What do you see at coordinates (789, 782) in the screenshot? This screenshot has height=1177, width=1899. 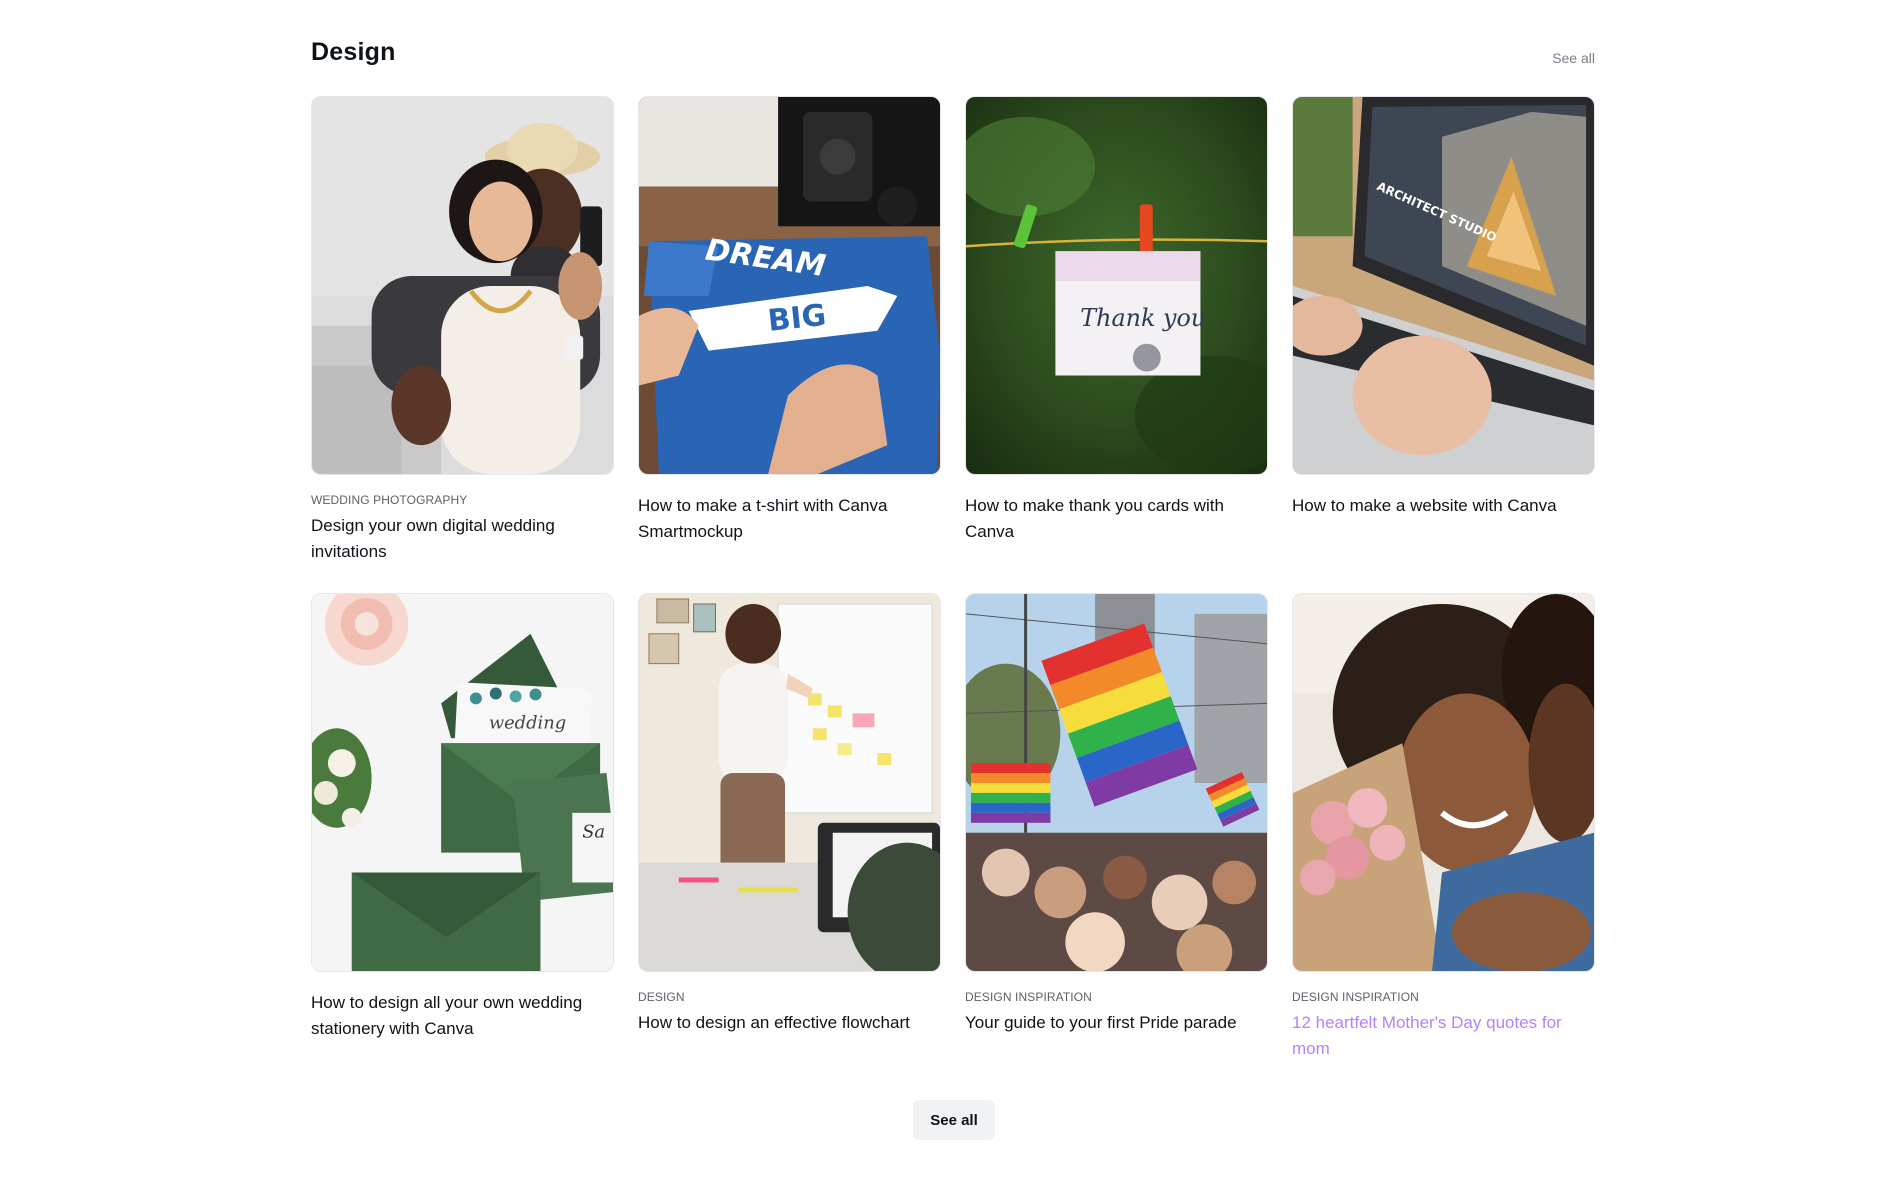 I see `article-thumbnail-flowchart` at bounding box center [789, 782].